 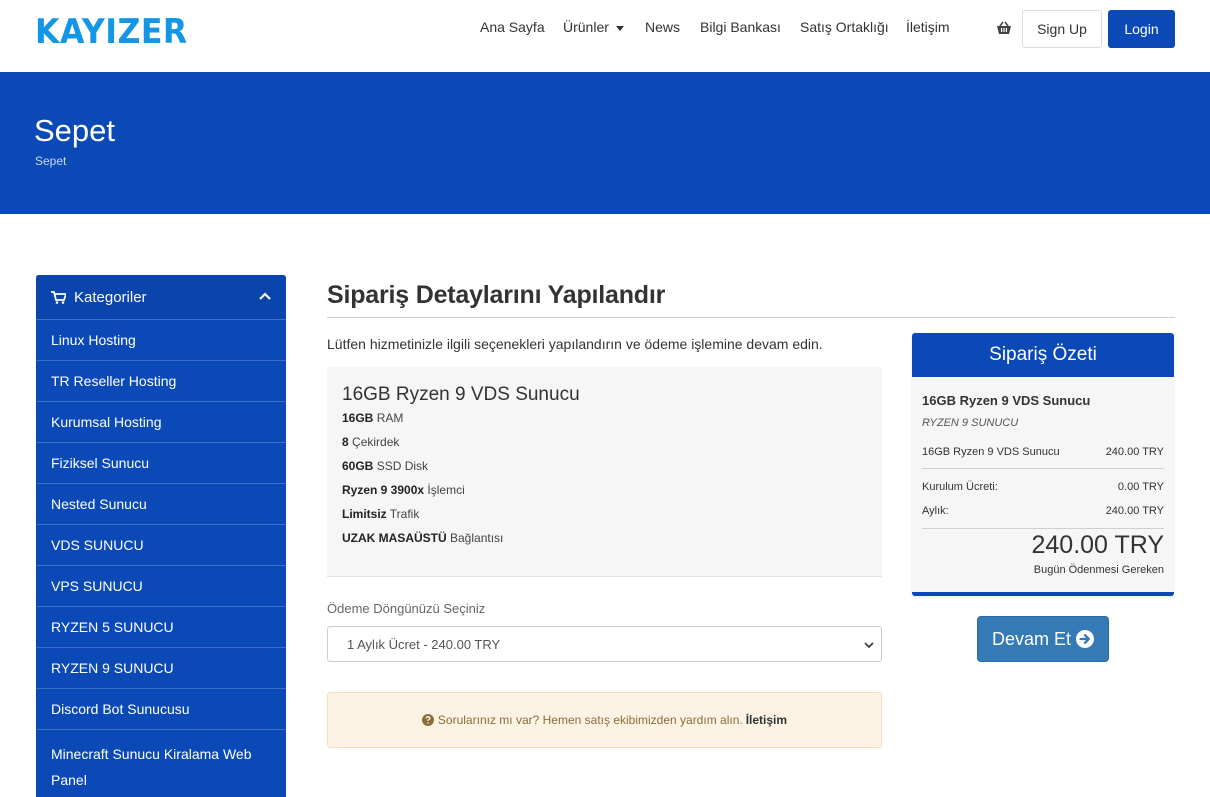 I want to click on nav-contact: İletişim, so click(x=928, y=27).